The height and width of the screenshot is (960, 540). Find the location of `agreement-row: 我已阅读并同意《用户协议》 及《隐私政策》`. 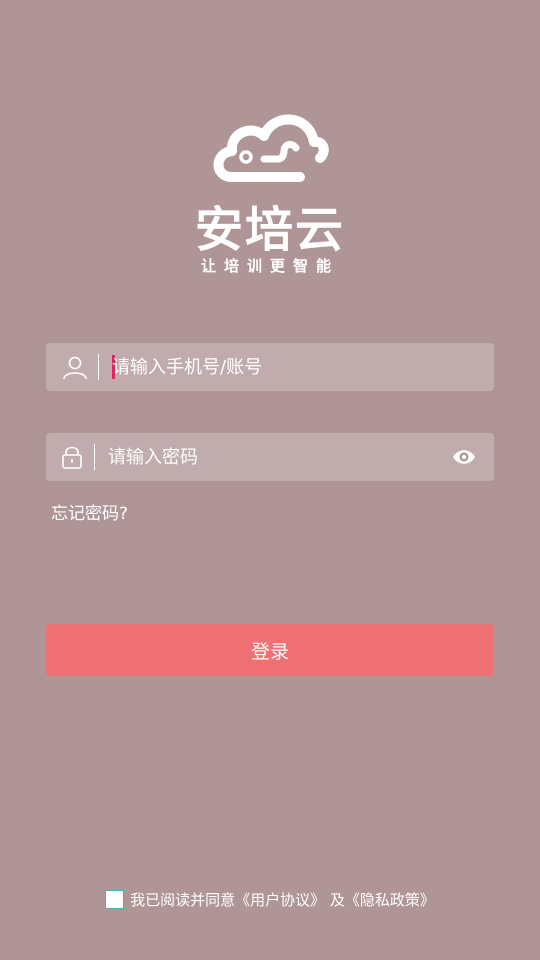

agreement-row: 我已阅读并同意《用户协议》 及《隐私政策》 is located at coordinates (270, 899).